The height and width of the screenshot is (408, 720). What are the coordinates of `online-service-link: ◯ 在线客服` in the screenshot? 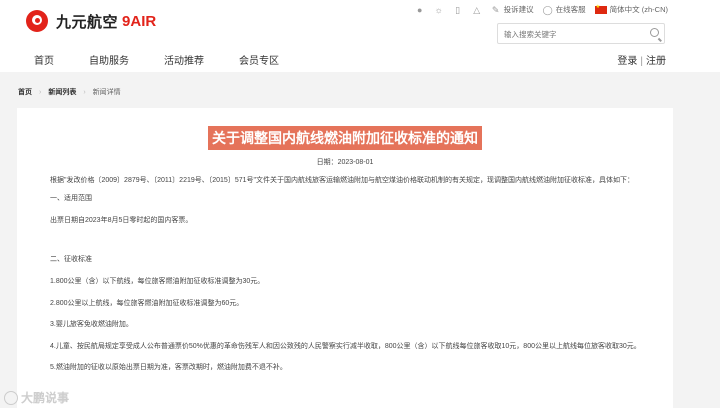 It's located at (564, 9).